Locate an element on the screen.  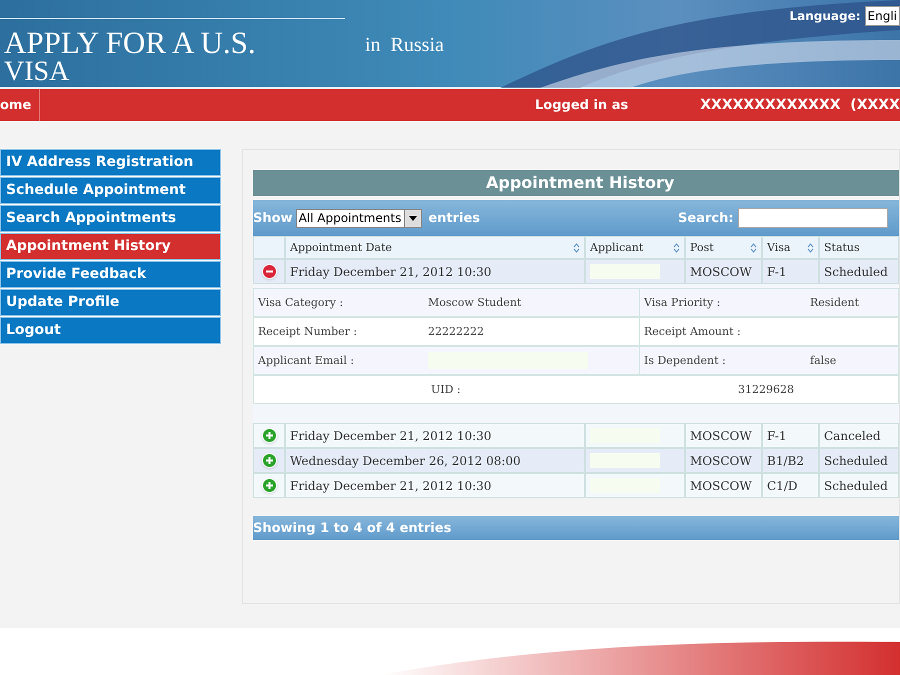
column-header: Appointment Date is located at coordinates (435, 248).